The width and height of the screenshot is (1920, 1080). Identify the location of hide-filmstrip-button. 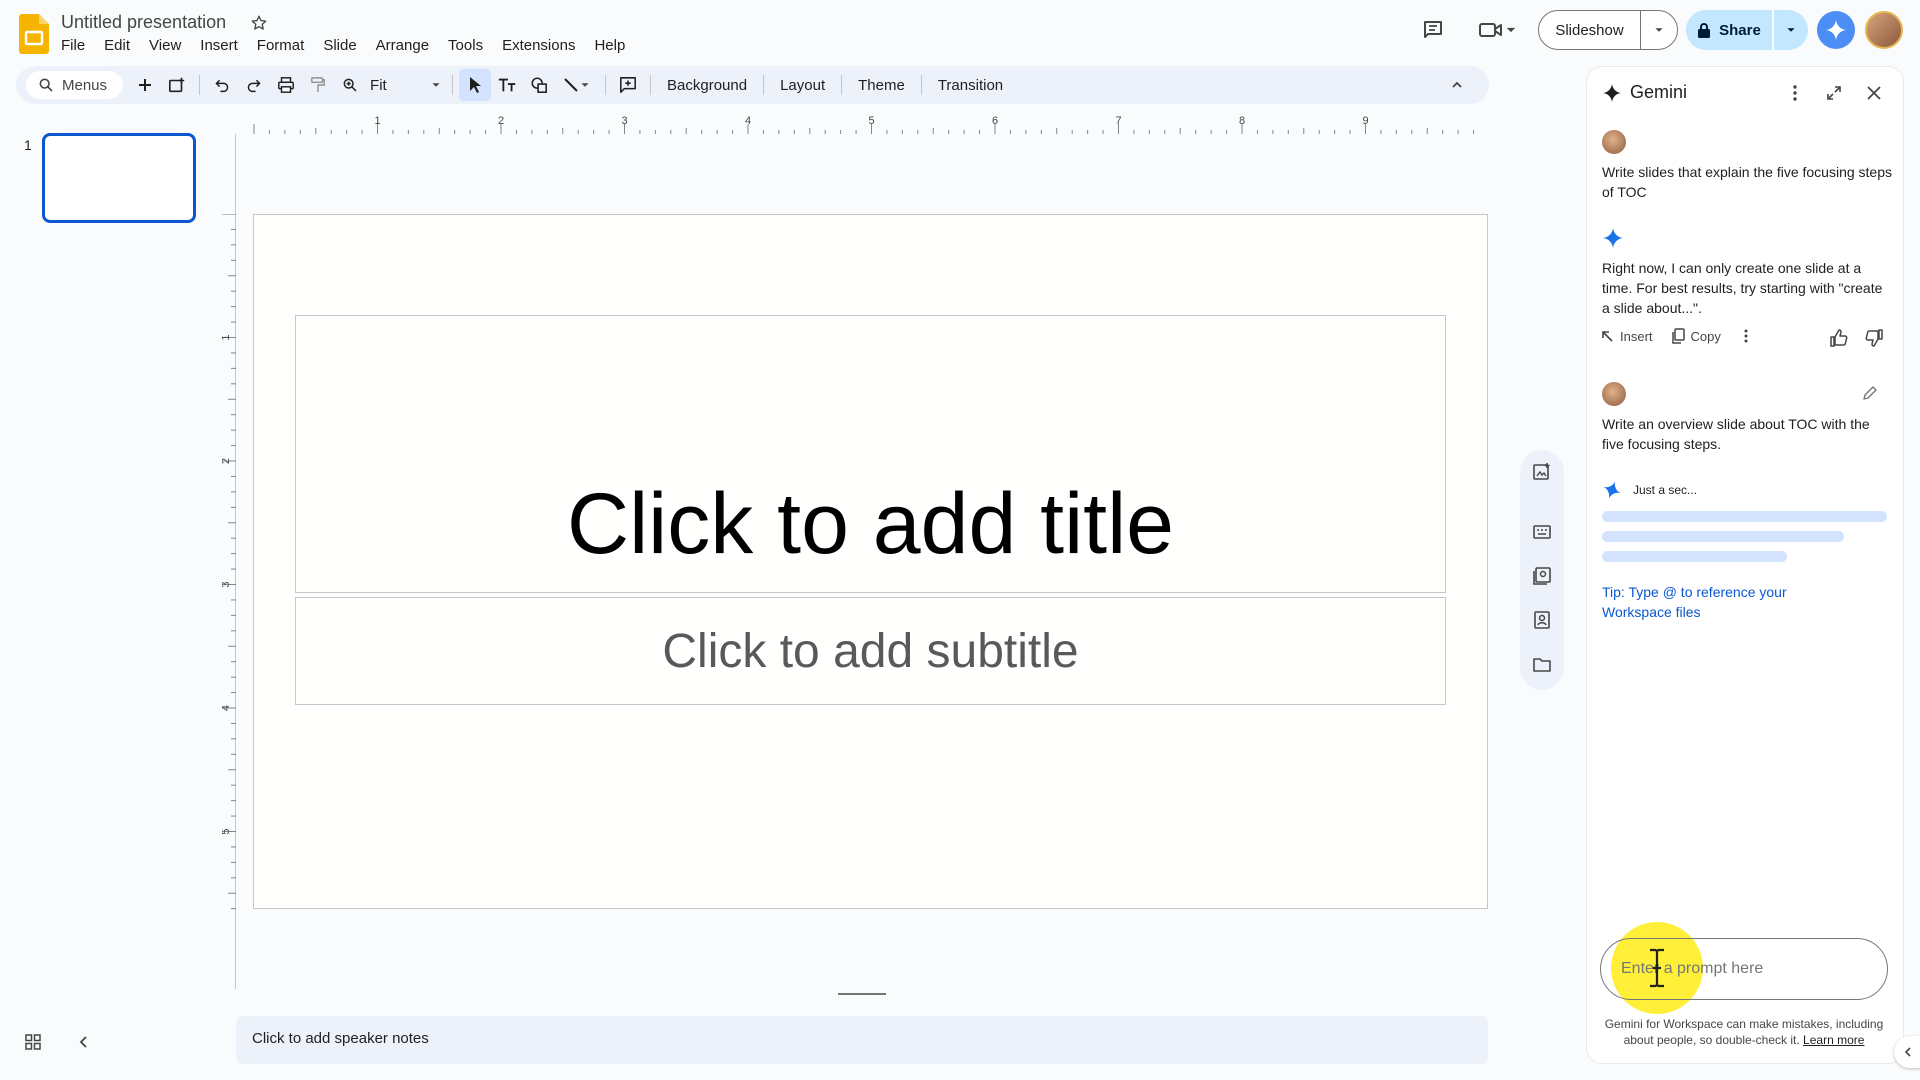
(84, 1042).